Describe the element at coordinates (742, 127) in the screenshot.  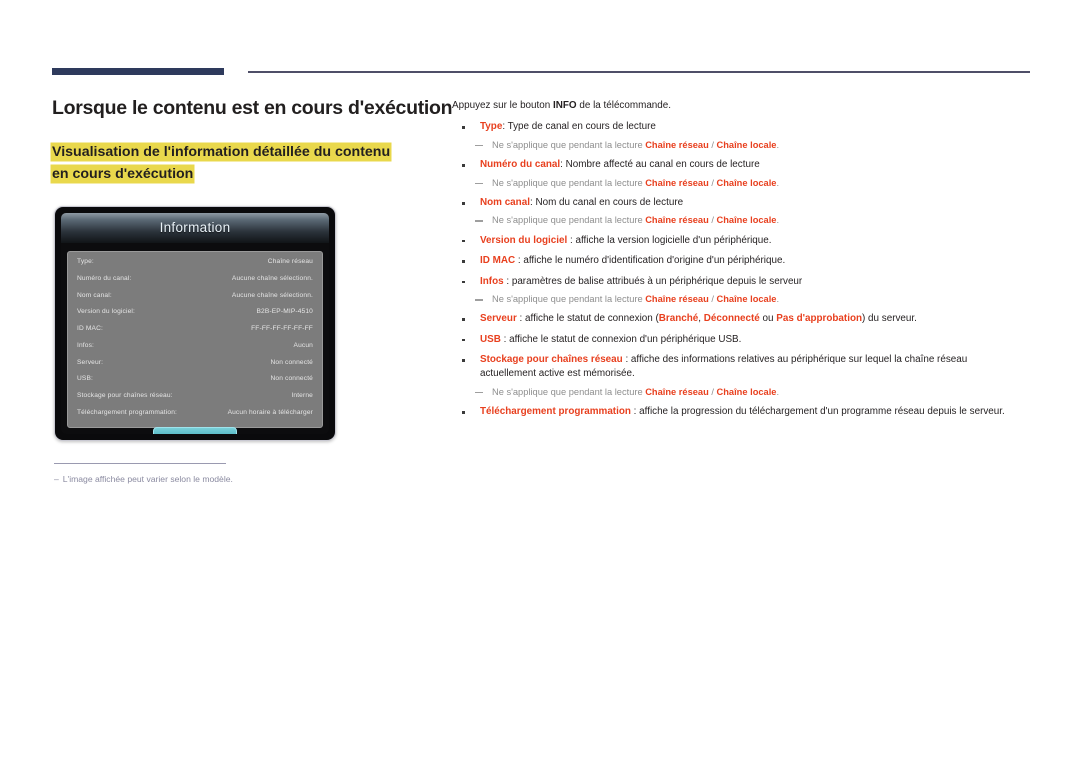
I see `bullet-item: Type: Type de canal en cours de lecture` at that location.